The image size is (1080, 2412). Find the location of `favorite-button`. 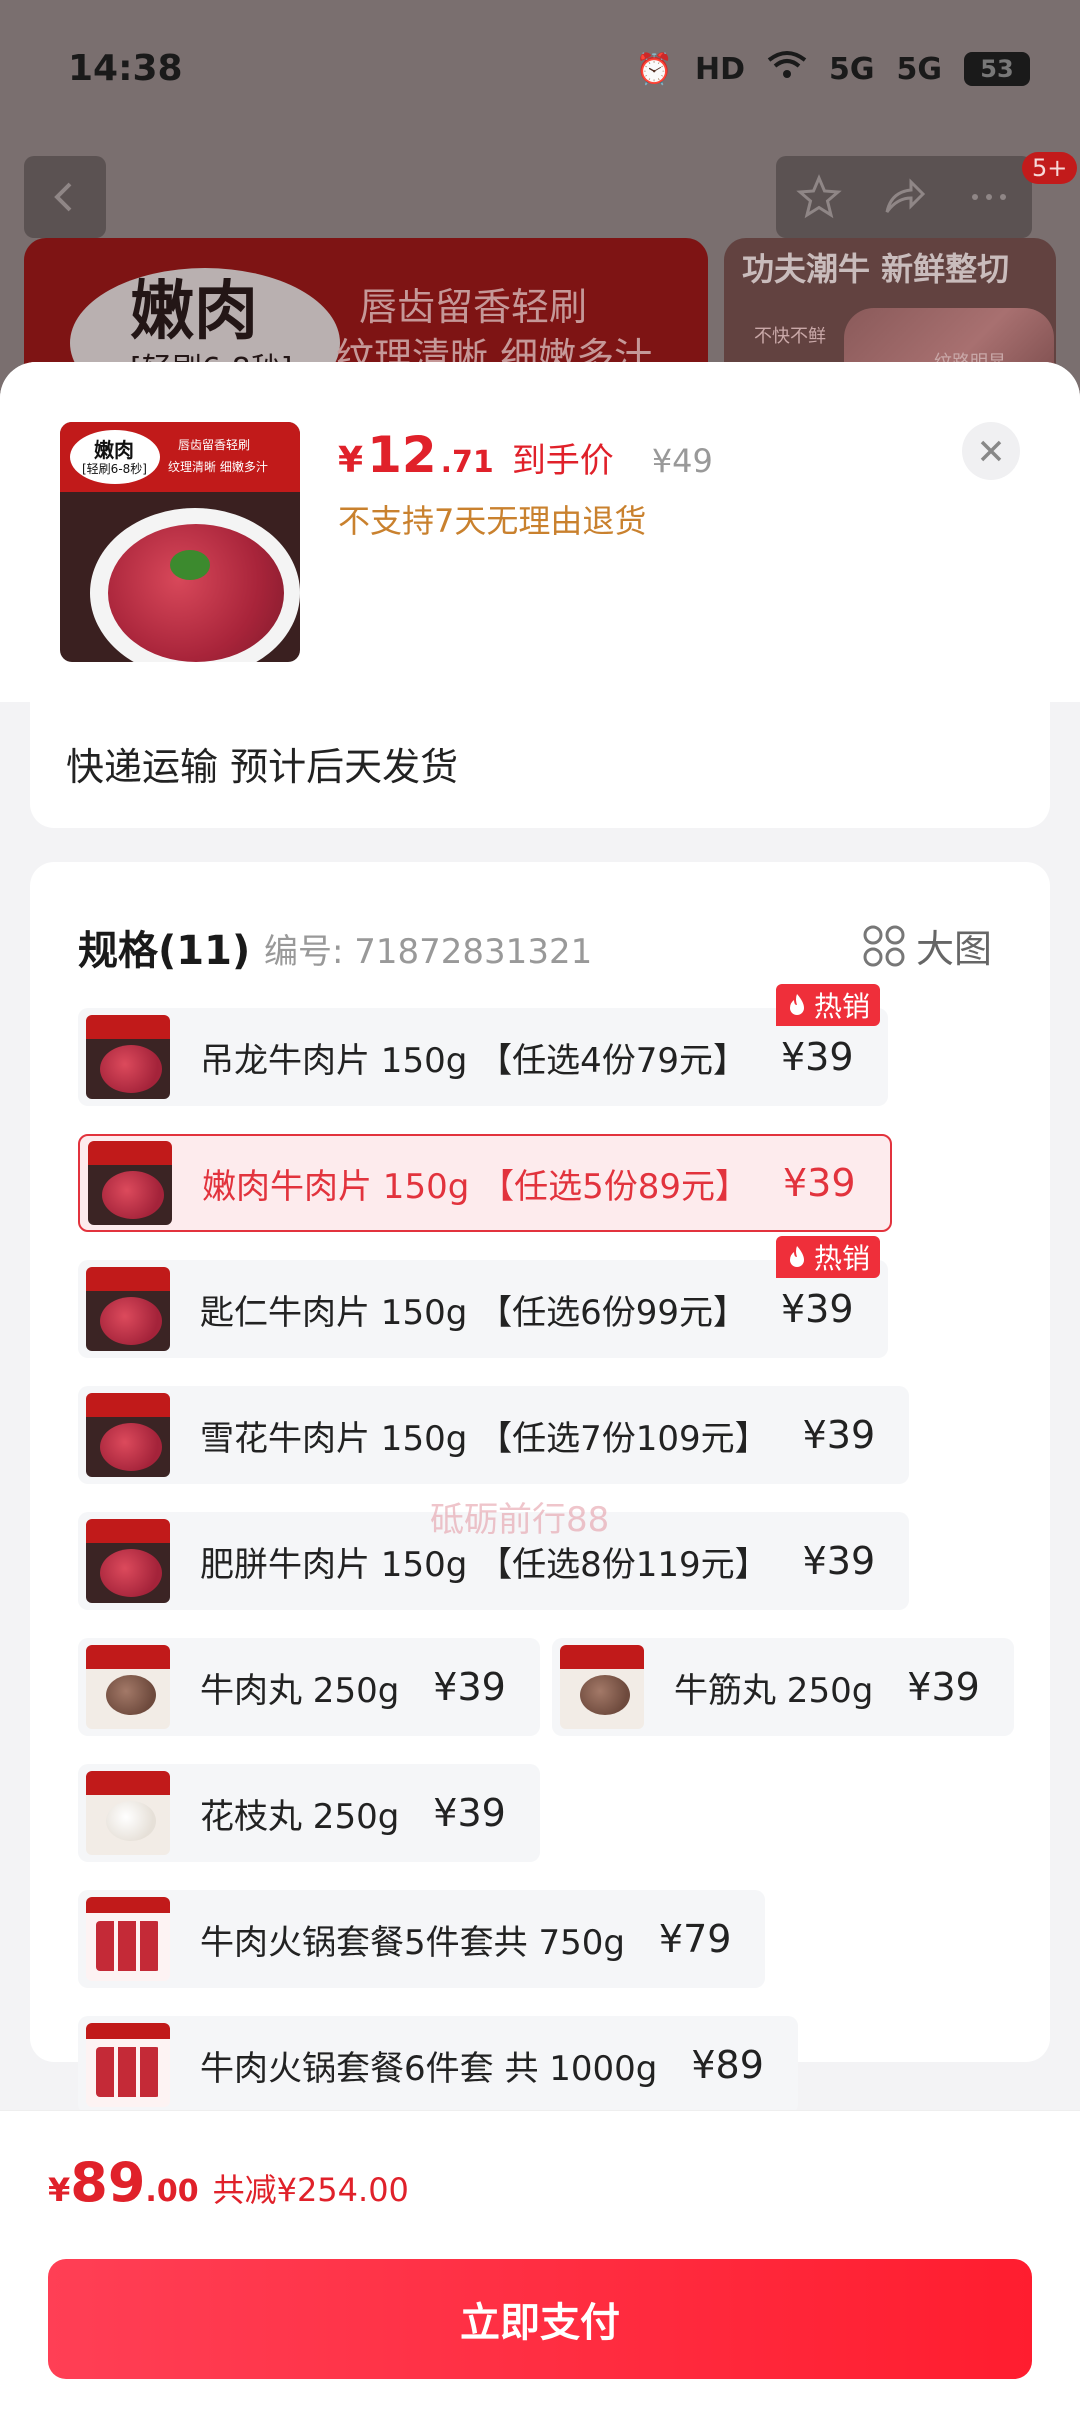

favorite-button is located at coordinates (819, 197).